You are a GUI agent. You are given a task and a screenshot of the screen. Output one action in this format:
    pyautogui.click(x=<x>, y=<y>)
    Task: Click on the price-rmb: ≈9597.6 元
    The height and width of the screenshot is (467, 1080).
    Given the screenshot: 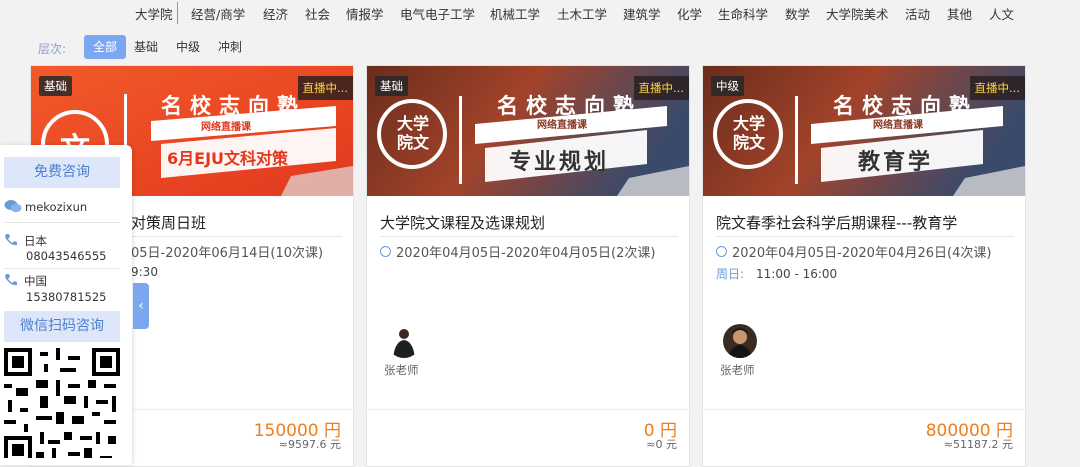 What is the action you would take?
    pyautogui.click(x=309, y=444)
    